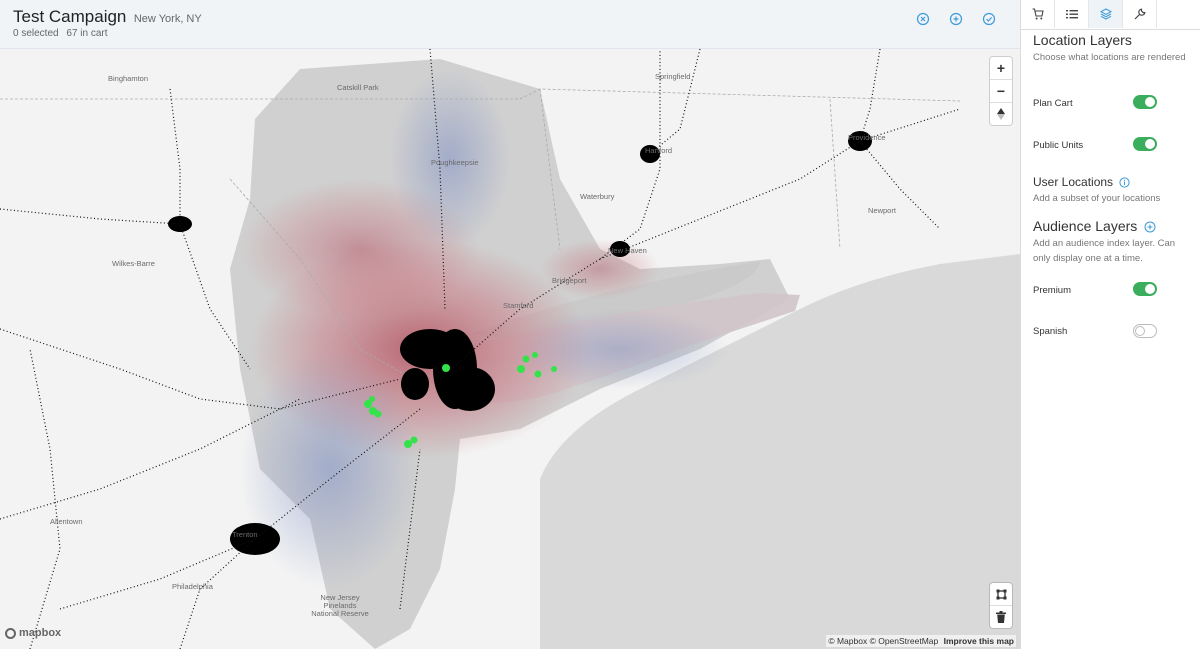 The image size is (1200, 649). I want to click on place-label: Bridgeport, so click(569, 280).